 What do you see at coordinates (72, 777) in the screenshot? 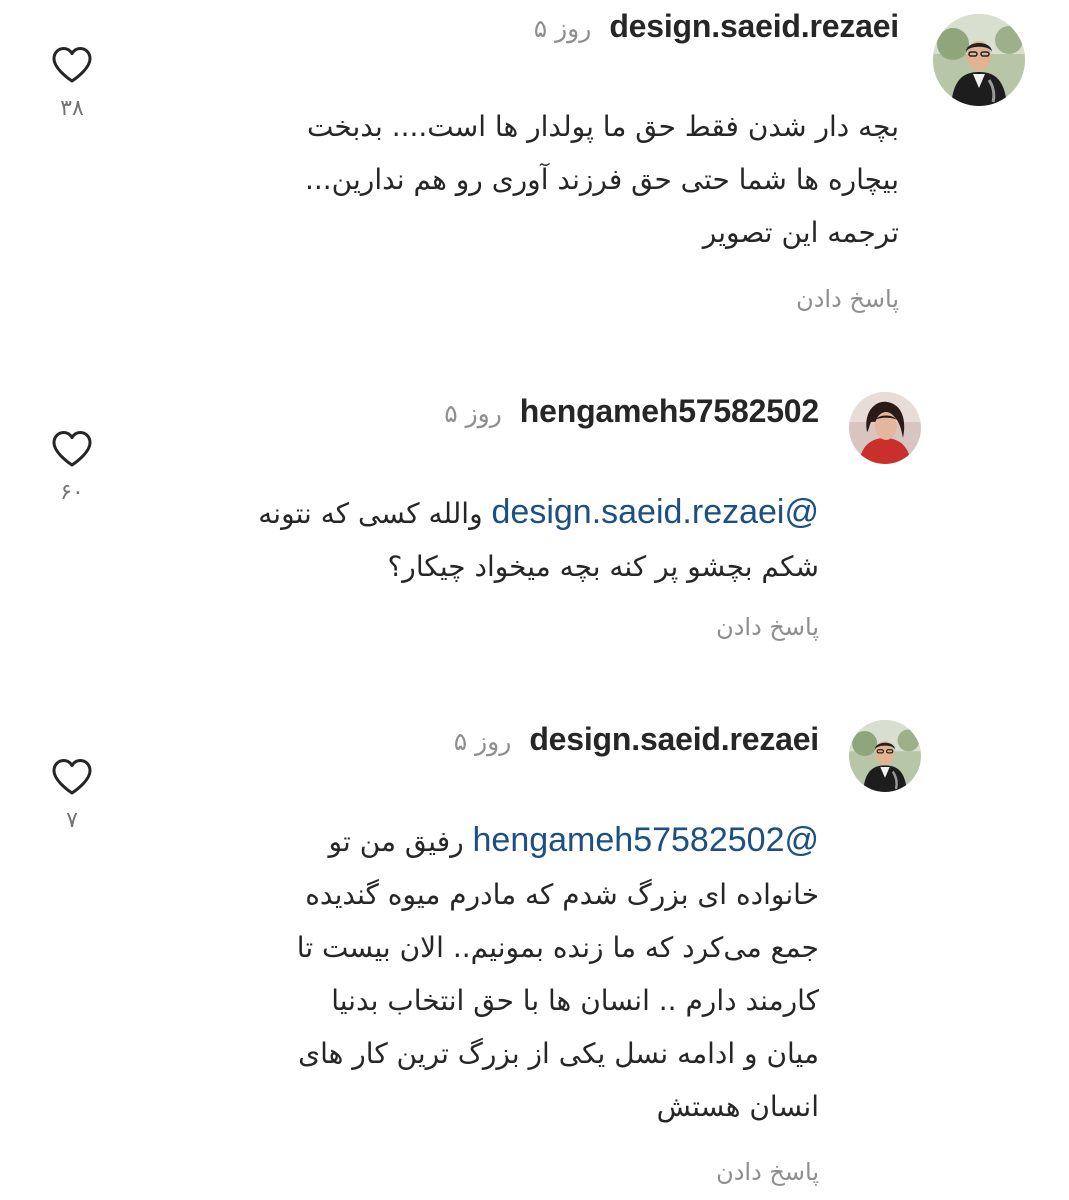
I see `heart-icon` at bounding box center [72, 777].